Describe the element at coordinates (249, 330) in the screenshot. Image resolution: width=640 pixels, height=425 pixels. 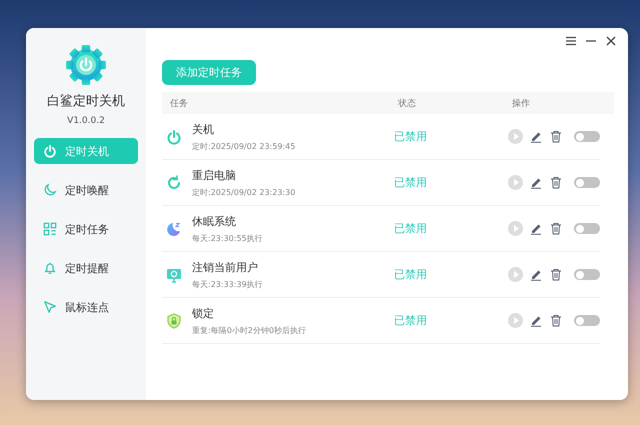
I see `task-schedule: 重复:每隔0小时2分钟0秒后执行` at that location.